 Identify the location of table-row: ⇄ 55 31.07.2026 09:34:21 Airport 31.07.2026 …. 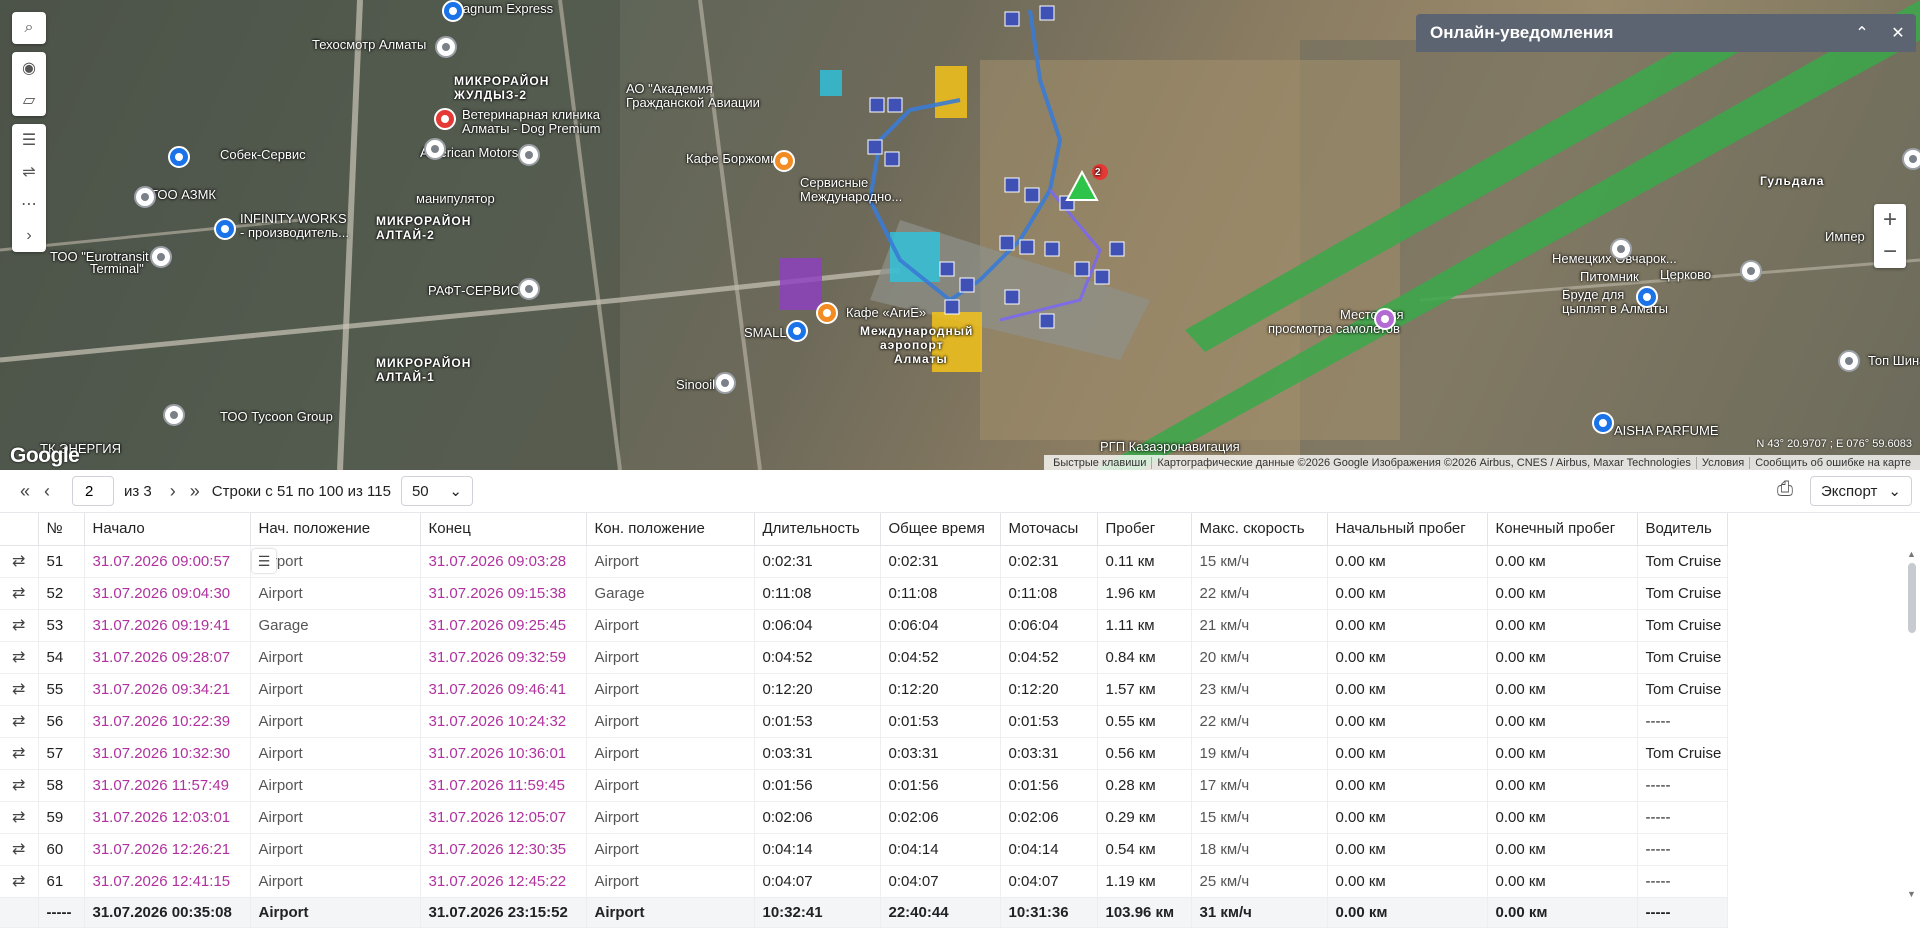
(864, 689).